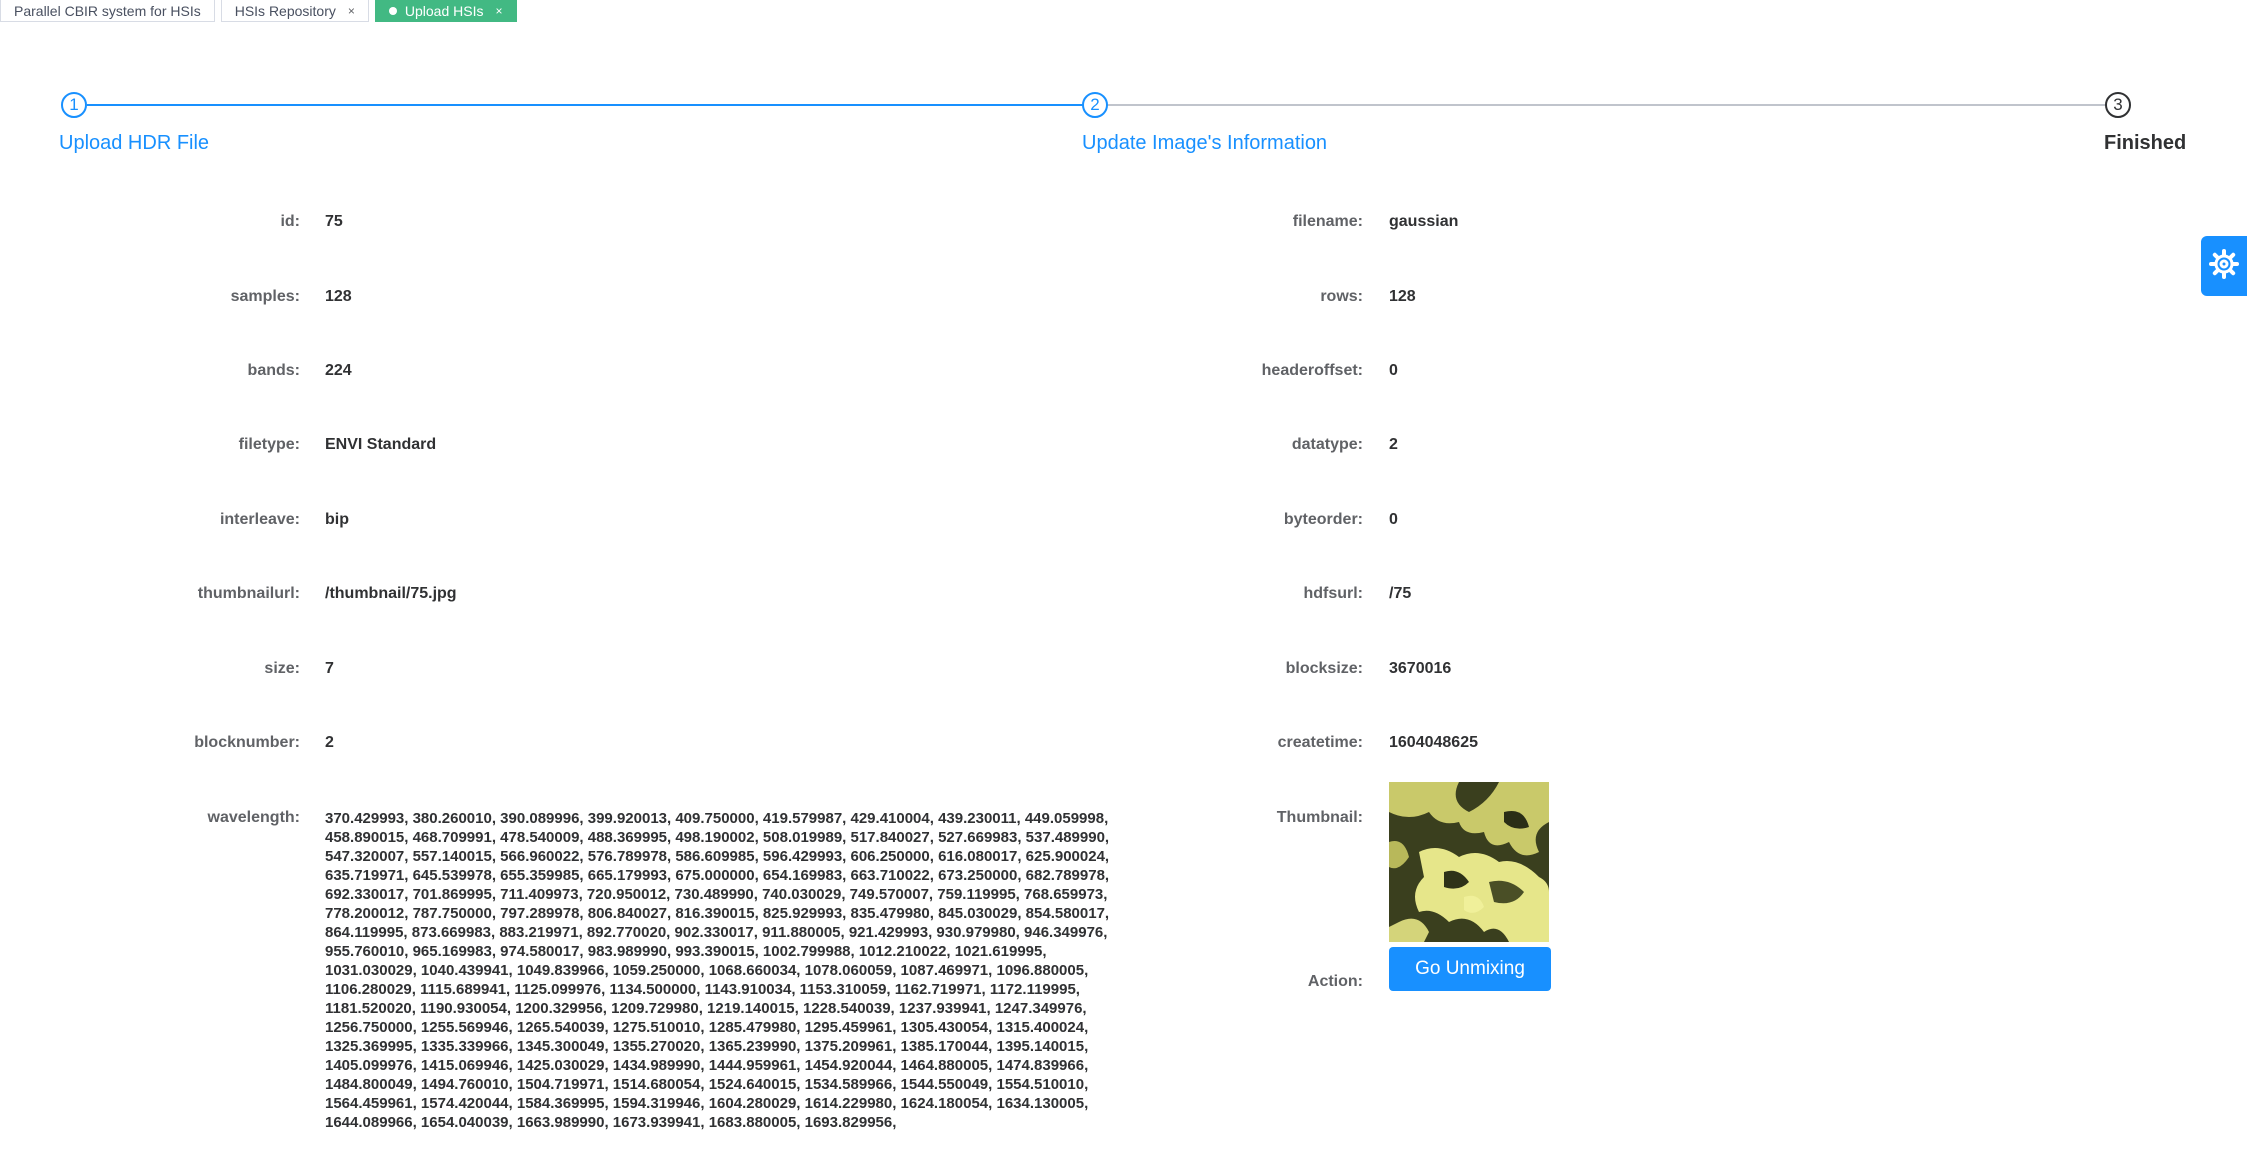  Describe the element at coordinates (259, 519) in the screenshot. I see `interleave-label: interleave:` at that location.